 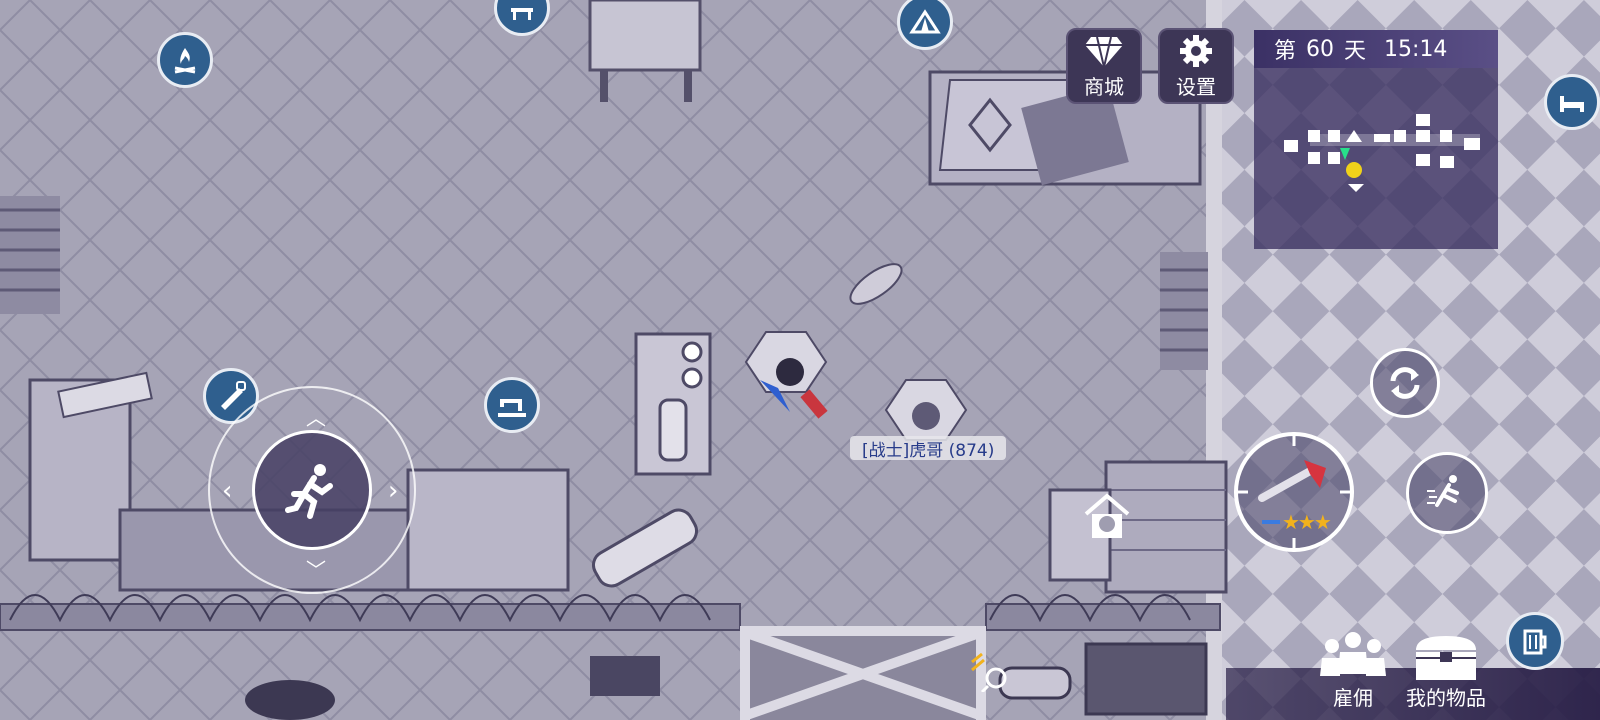 I want to click on running-man-icon, so click(x=309, y=491).